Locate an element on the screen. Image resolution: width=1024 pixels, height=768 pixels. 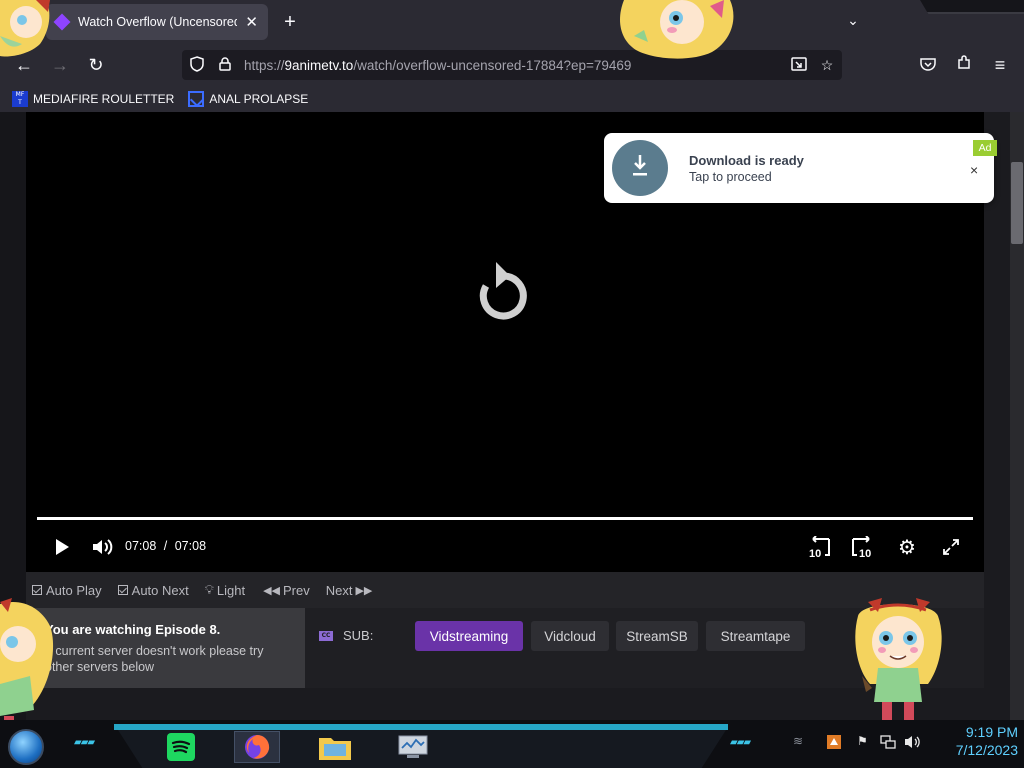
page-scrollbar is located at coordinates (1017, 416).